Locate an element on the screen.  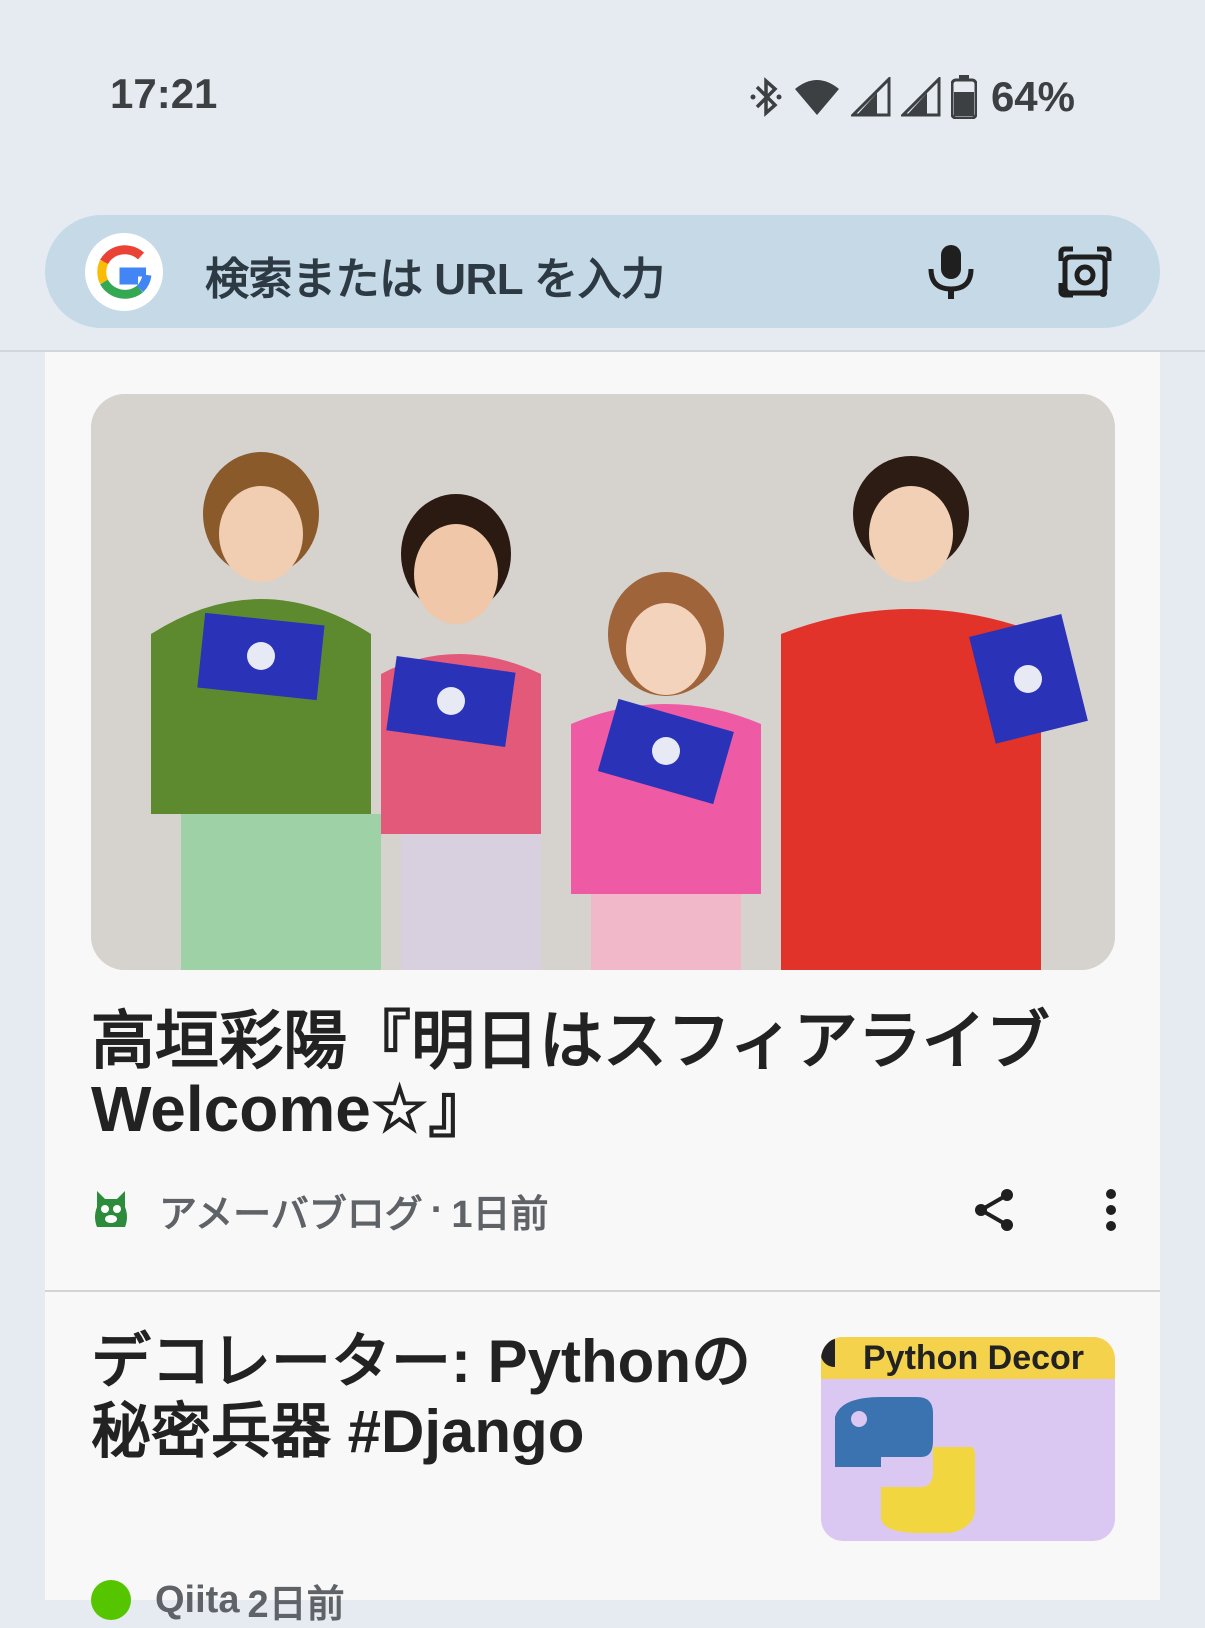
article-thumbnail: Python Decor is located at coordinates (968, 1439).